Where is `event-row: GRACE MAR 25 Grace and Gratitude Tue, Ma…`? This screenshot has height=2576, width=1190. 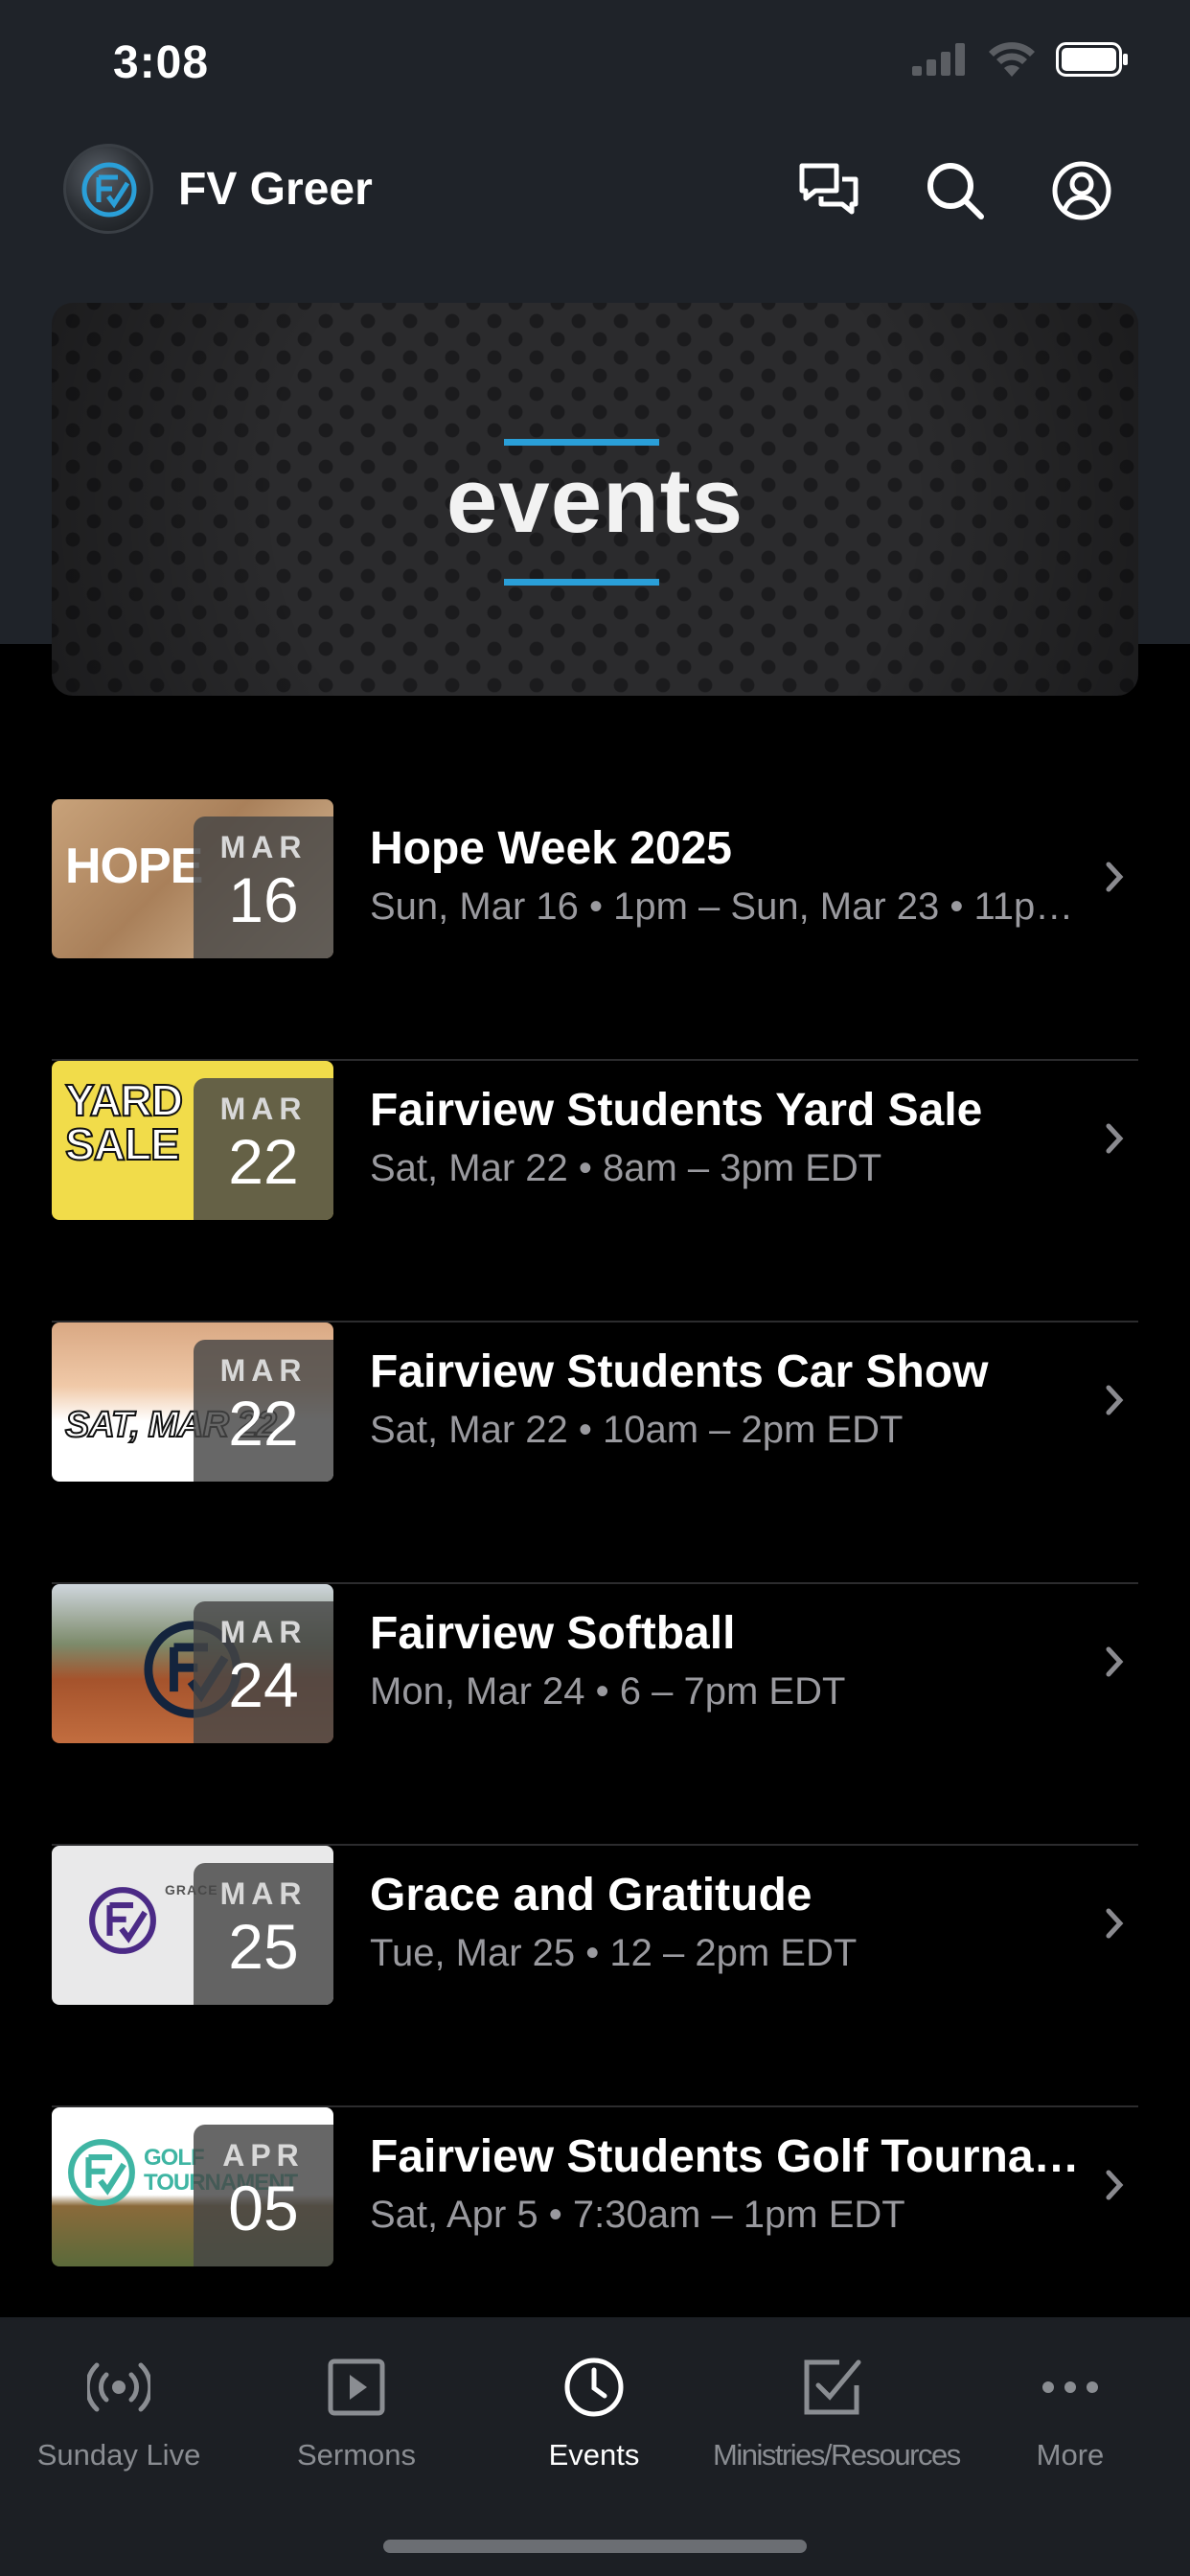 event-row: GRACE MAR 25 Grace and Gratitude Tue, Ma… is located at coordinates (595, 1976).